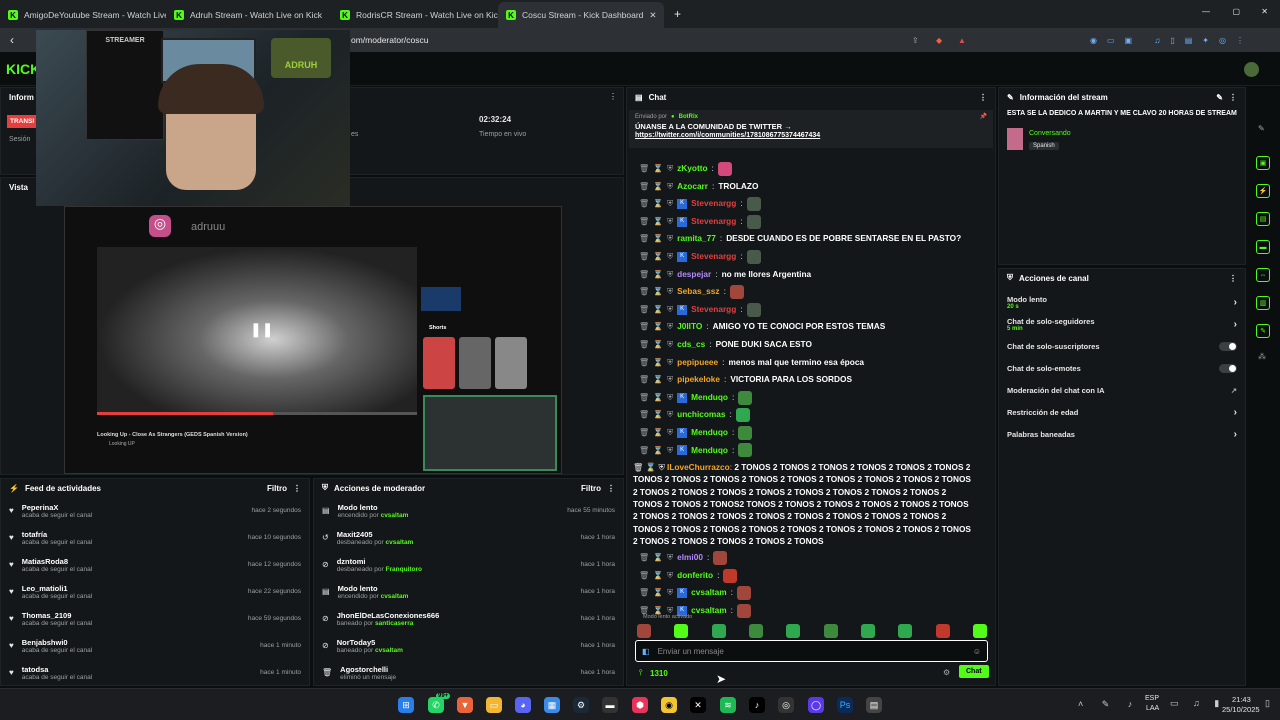 The image size is (1280, 720). What do you see at coordinates (523, 705) in the screenshot?
I see `discord-icon: ◕` at bounding box center [523, 705].